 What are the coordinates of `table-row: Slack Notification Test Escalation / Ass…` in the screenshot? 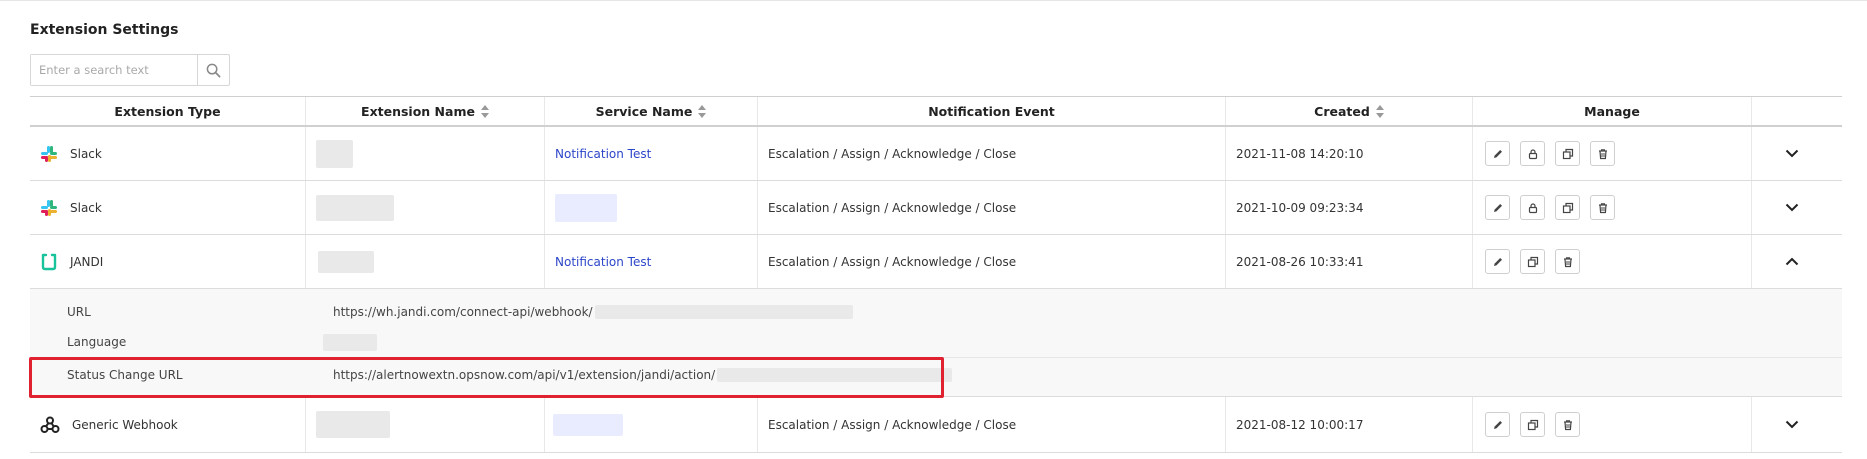 It's located at (936, 154).